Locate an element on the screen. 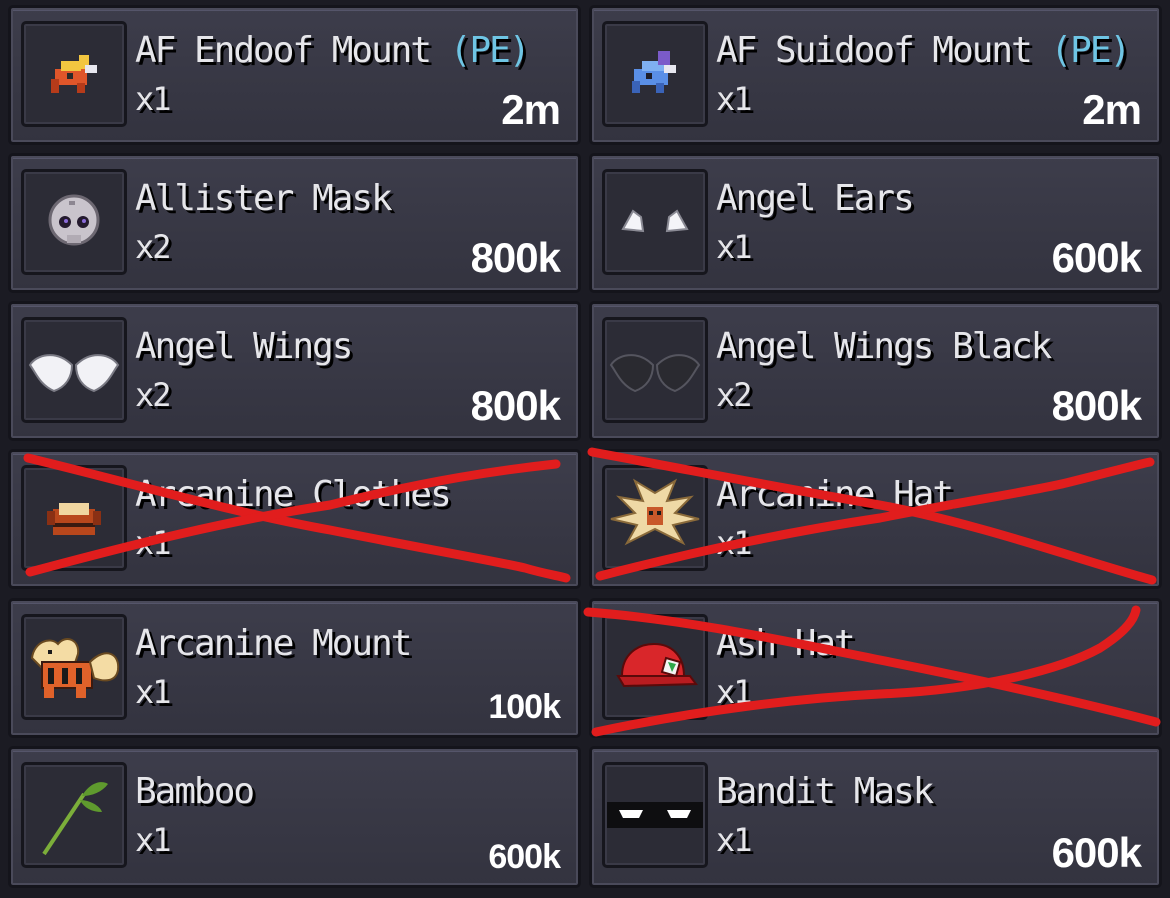  bamboo-icon is located at coordinates (75, 819).